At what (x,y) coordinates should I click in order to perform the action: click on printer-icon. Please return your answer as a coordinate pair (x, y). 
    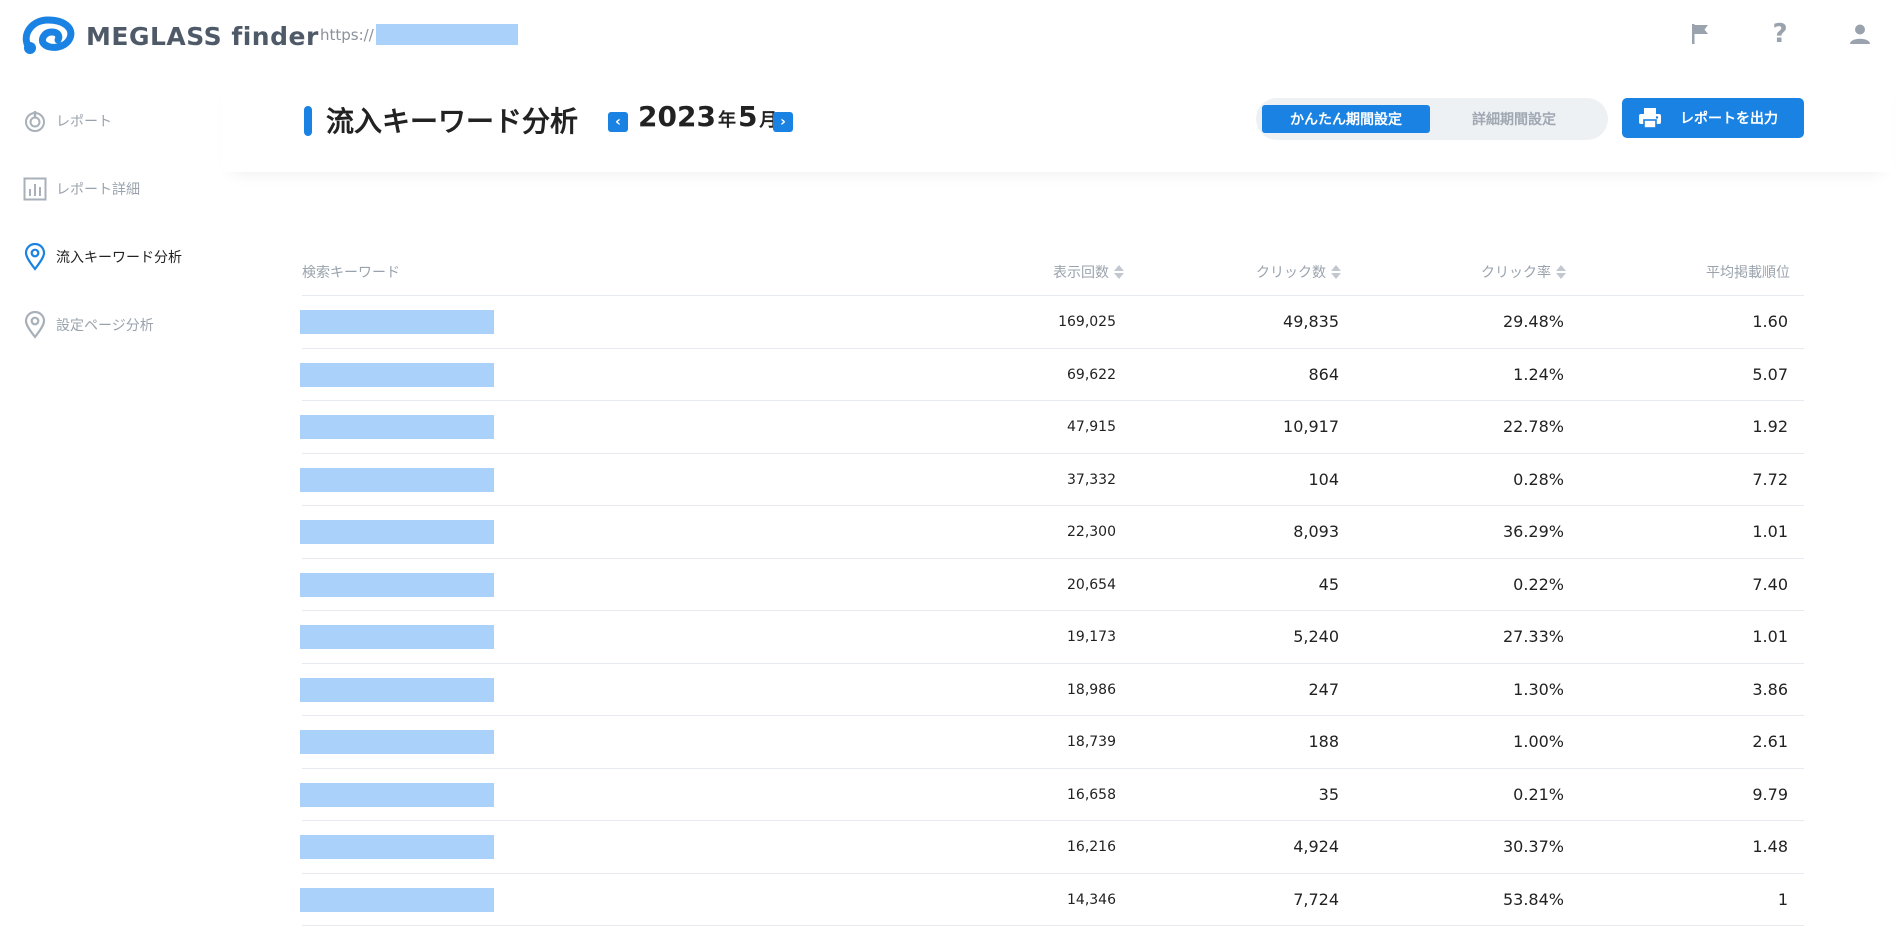
    Looking at the image, I should click on (1650, 118).